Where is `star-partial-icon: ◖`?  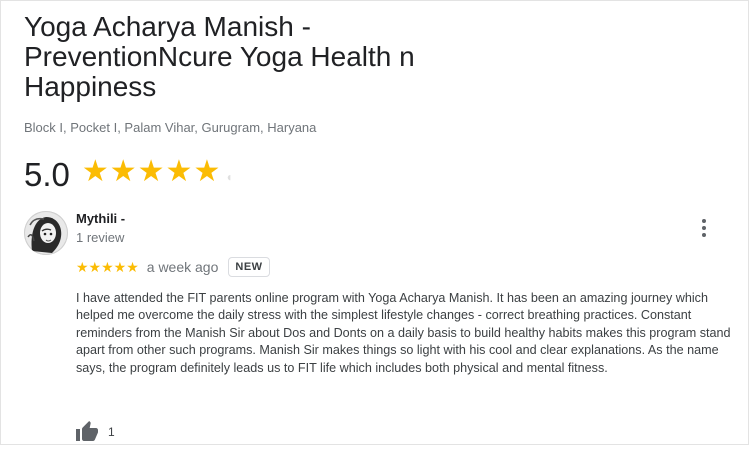
star-partial-icon: ◖ is located at coordinates (229, 177).